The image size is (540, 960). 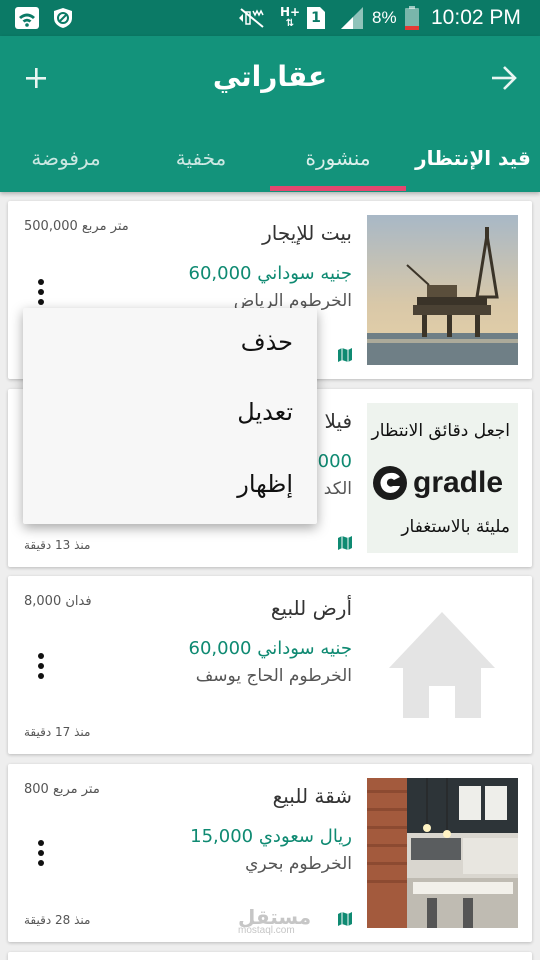 I want to click on network-type-label: H+, so click(x=290, y=12).